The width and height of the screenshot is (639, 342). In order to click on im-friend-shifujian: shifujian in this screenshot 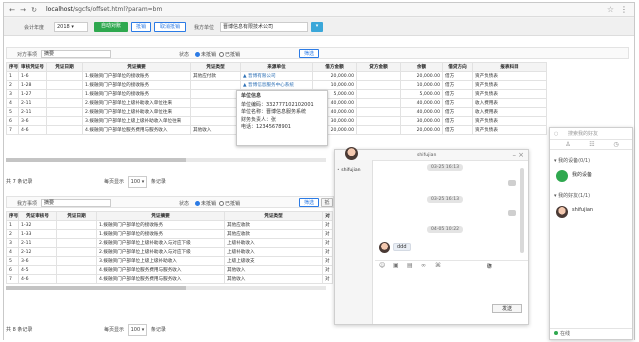, I will do `click(592, 213)`.